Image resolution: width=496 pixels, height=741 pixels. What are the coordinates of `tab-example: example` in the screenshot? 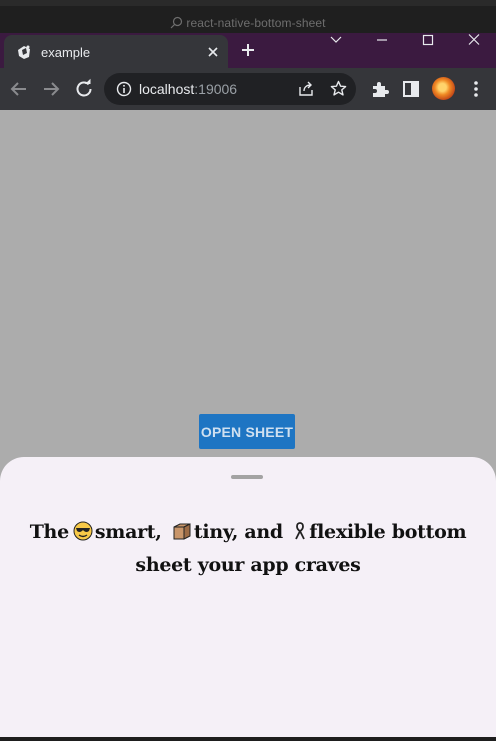 It's located at (116, 51).